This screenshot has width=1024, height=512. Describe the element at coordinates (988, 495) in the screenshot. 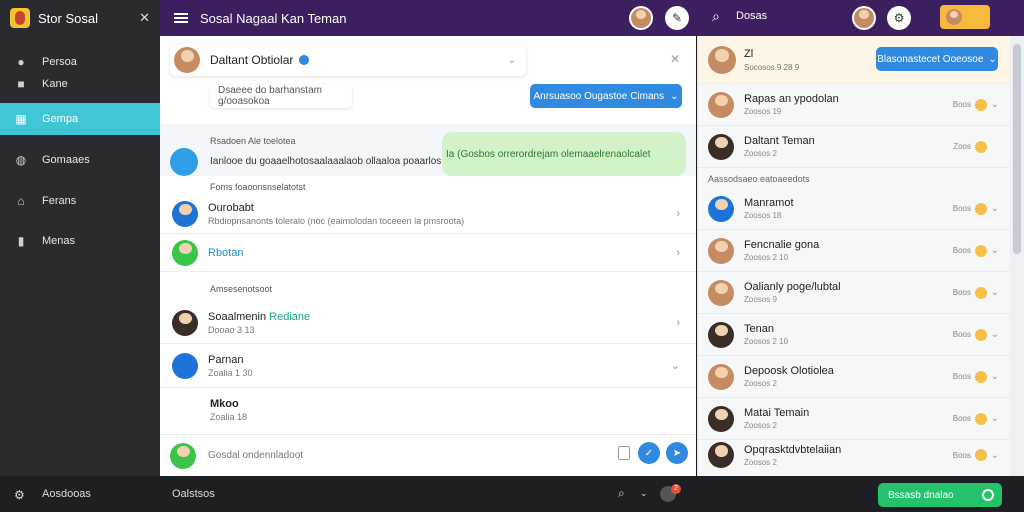

I see `toggle-icon` at that location.